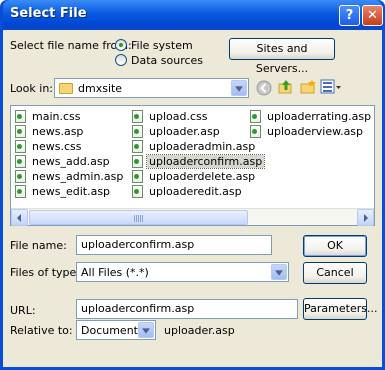 The height and width of the screenshot is (370, 385). What do you see at coordinates (121, 60) in the screenshot?
I see `radio-data-sources` at bounding box center [121, 60].